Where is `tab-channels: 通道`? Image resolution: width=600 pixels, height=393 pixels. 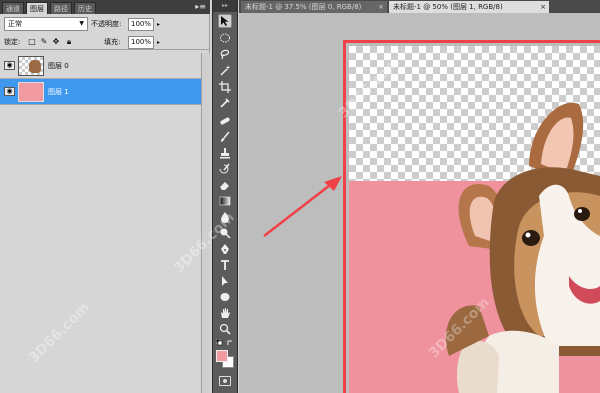 tab-channels: 通道 is located at coordinates (13, 8).